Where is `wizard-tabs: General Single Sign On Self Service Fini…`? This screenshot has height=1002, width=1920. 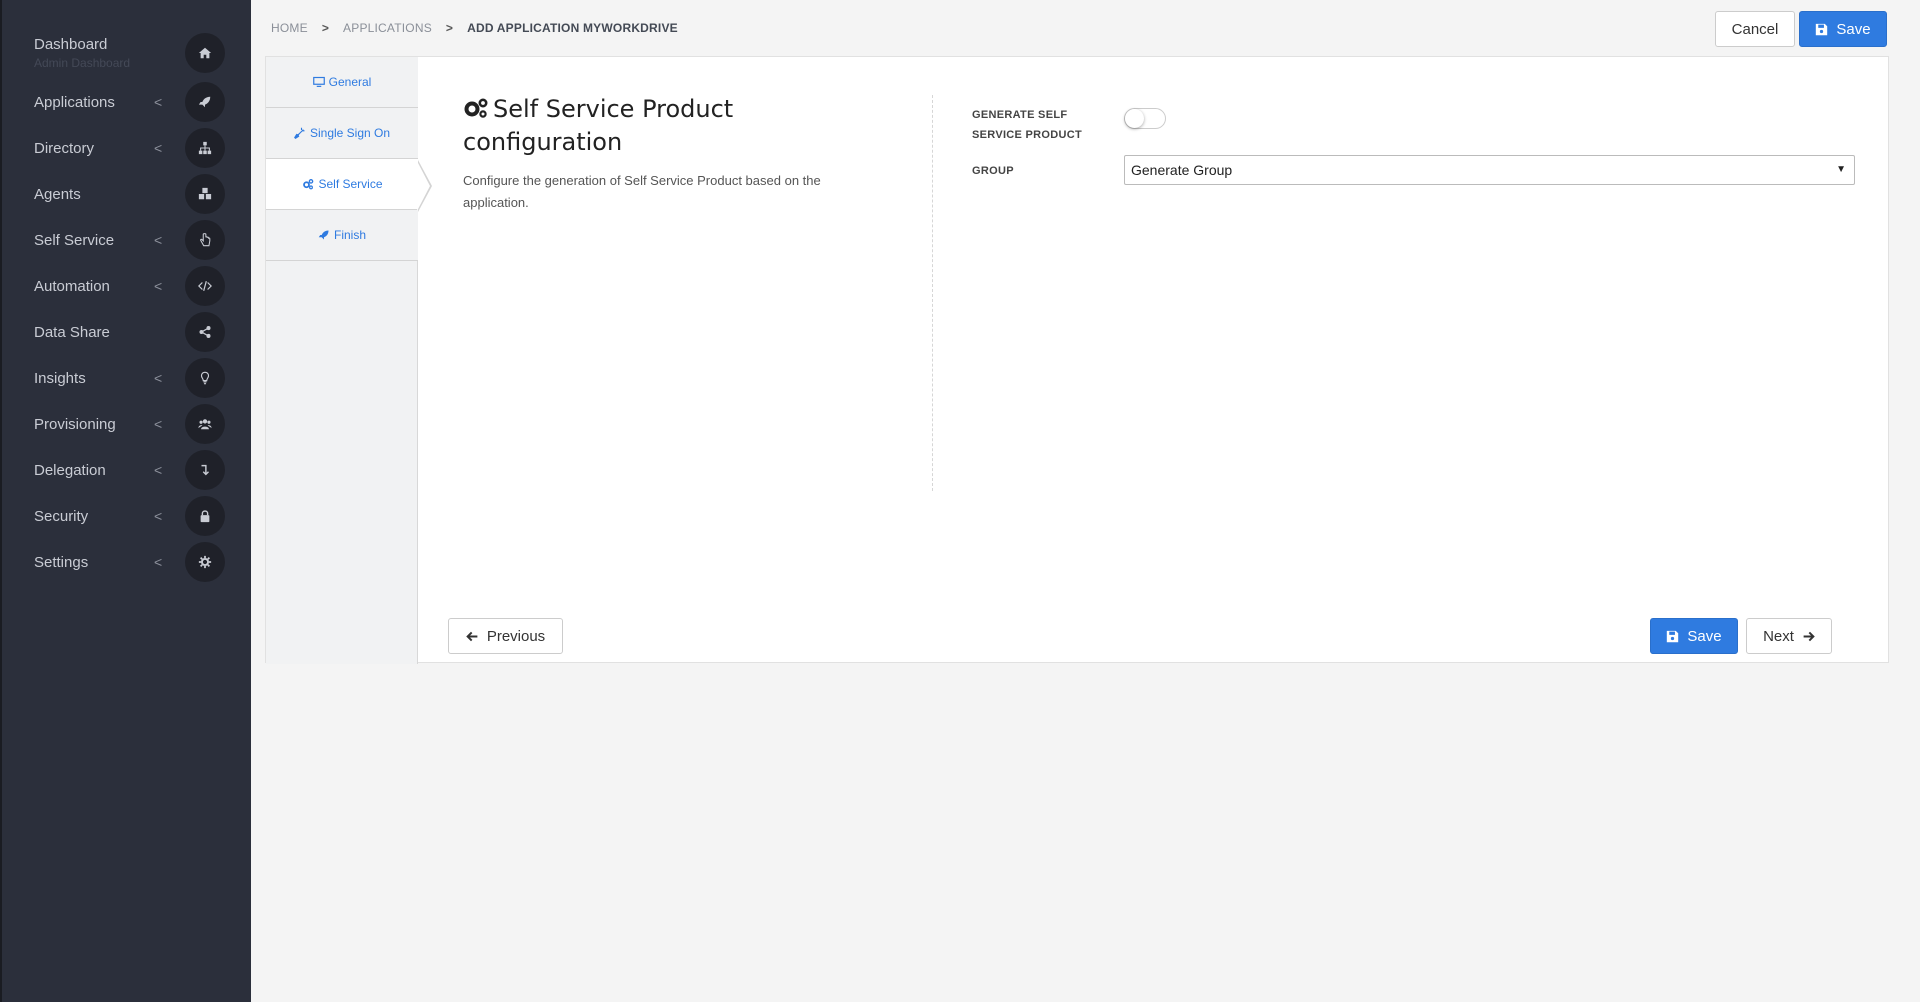 wizard-tabs: General Single Sign On Self Service Fini… is located at coordinates (349, 360).